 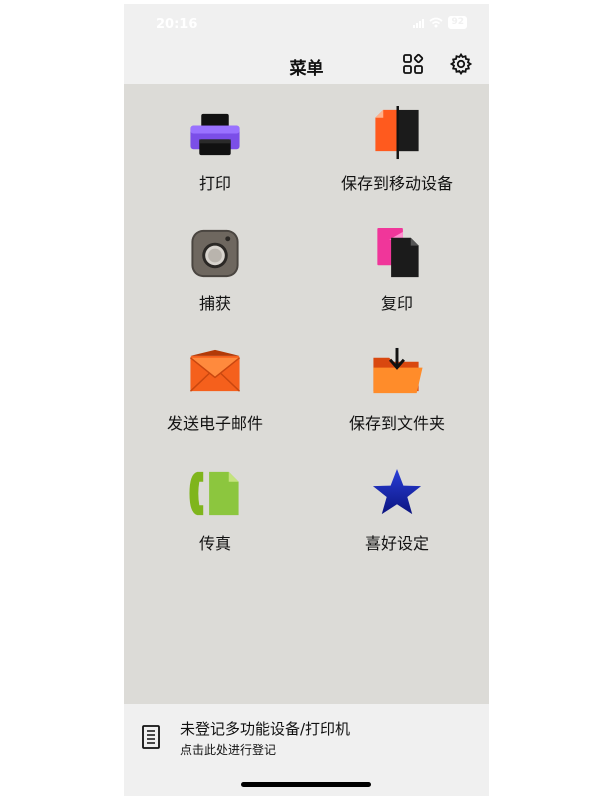 I want to click on registration-link: 点击此处进行登记, so click(x=228, y=749).